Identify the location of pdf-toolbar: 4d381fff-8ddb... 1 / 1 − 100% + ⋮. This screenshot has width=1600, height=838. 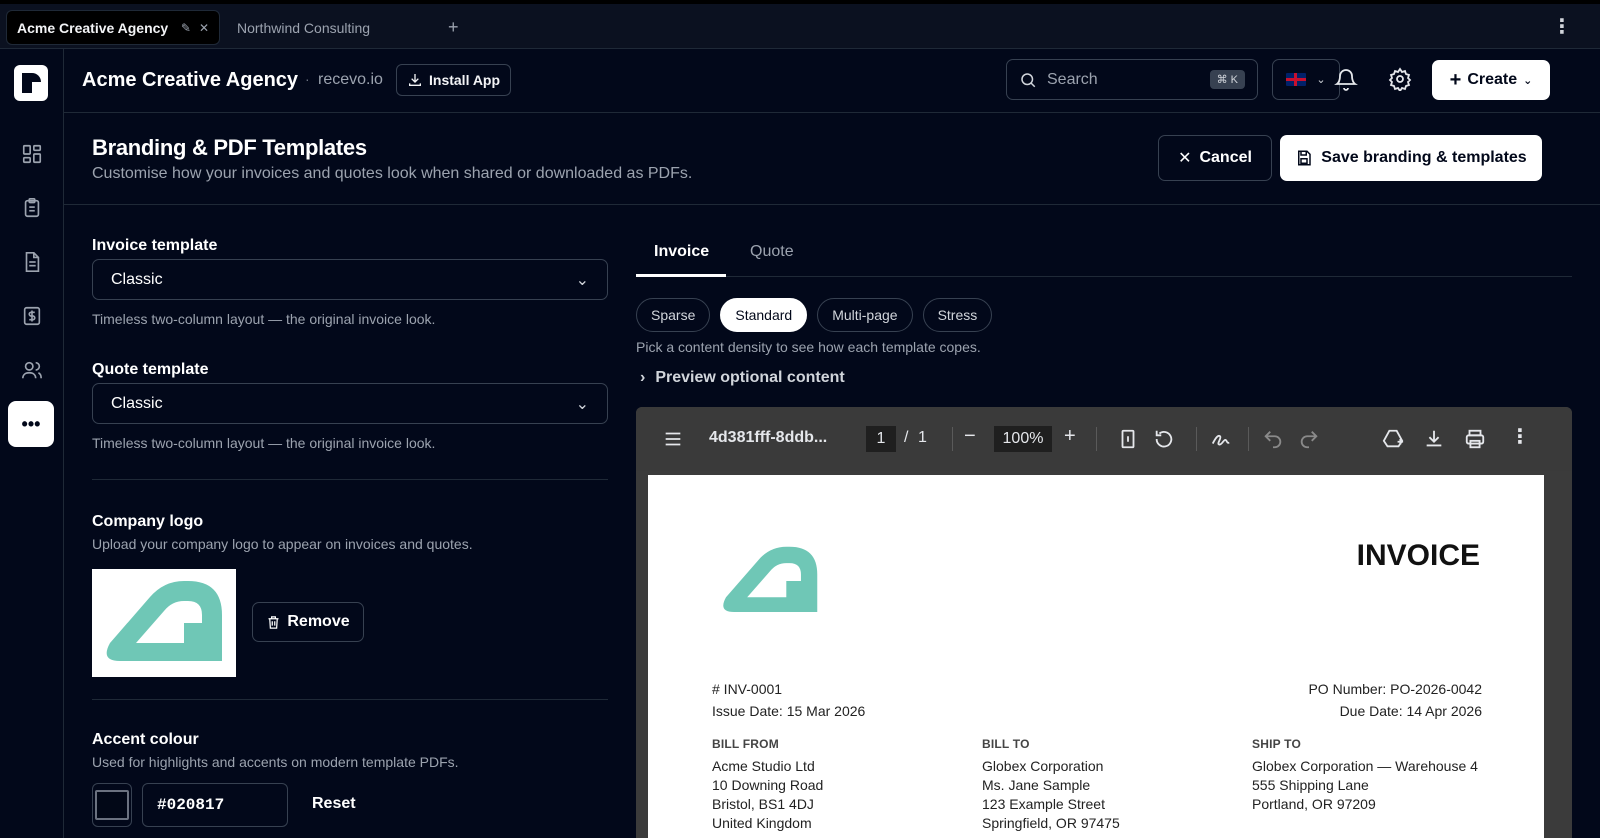
(1104, 439).